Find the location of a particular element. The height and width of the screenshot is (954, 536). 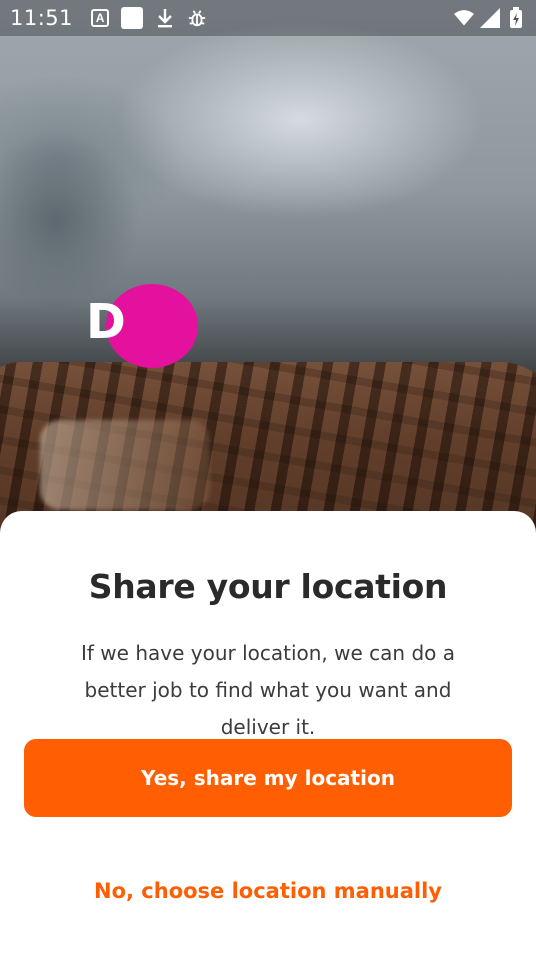

brand-logo: D is located at coordinates (146, 326).